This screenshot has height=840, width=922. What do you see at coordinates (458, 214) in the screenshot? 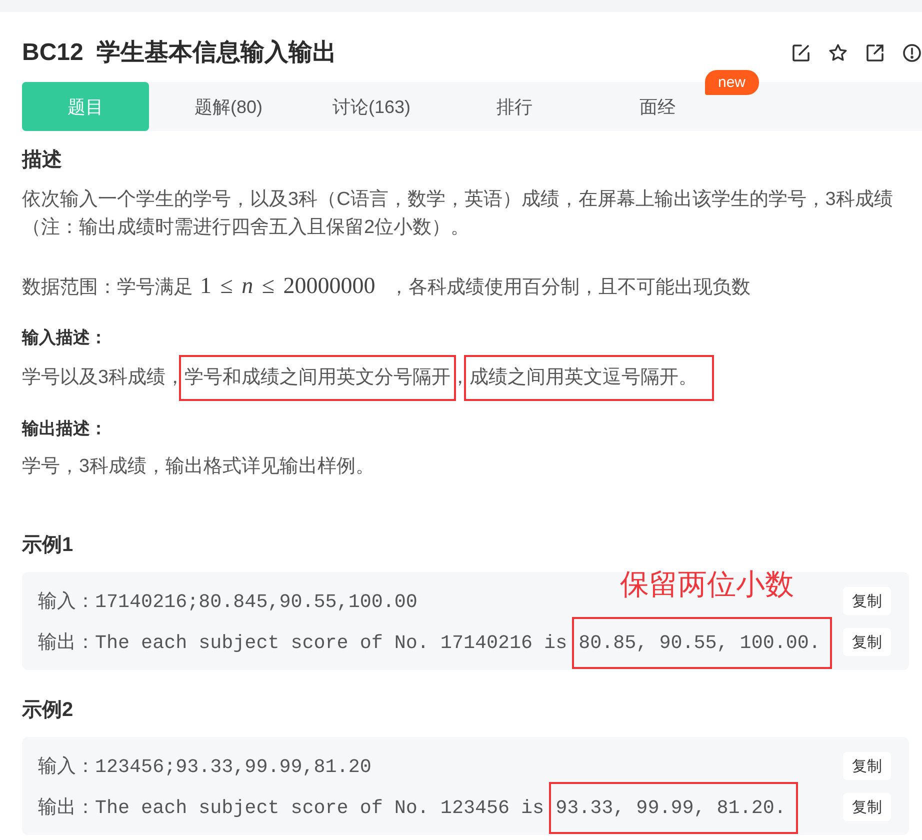
I see `description-text: 依次输入一个学生的学号，以及3科（C语言，数学，英语）成绩，在屏幕上输出该学生的学号，3科成绩（注：输出成绩时需进行四舍五入且保留2位小数）。` at bounding box center [458, 214].